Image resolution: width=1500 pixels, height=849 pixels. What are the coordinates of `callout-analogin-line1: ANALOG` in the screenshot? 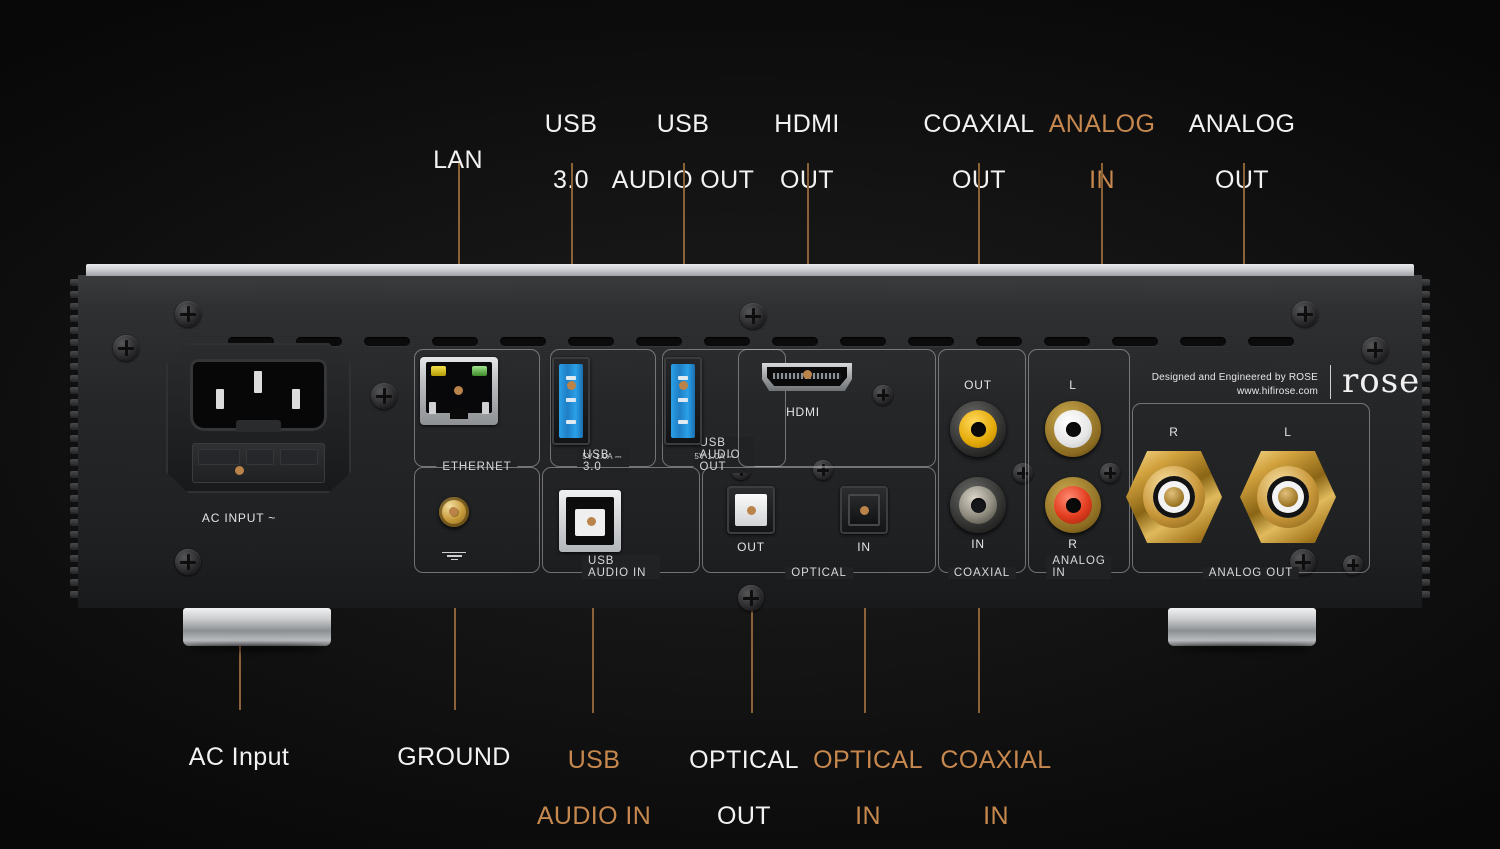 It's located at (1102, 124).